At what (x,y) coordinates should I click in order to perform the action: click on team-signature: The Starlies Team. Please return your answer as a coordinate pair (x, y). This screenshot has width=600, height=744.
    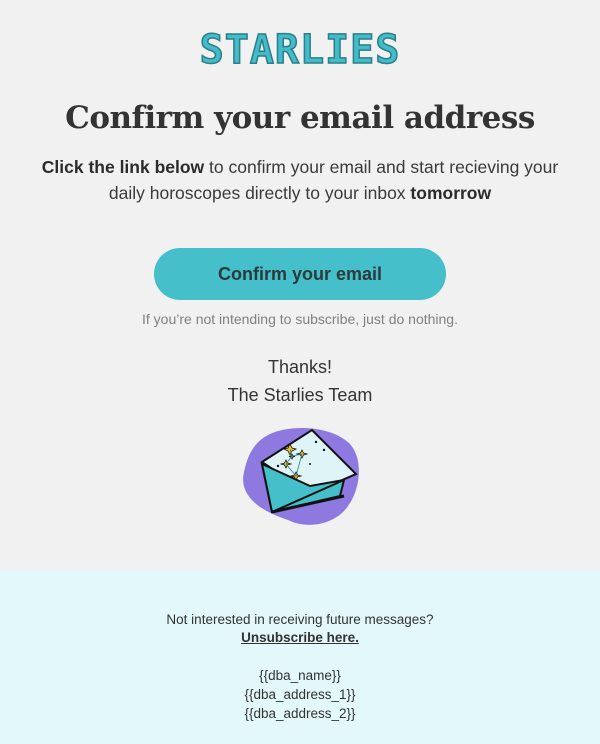
    Looking at the image, I should click on (300, 395).